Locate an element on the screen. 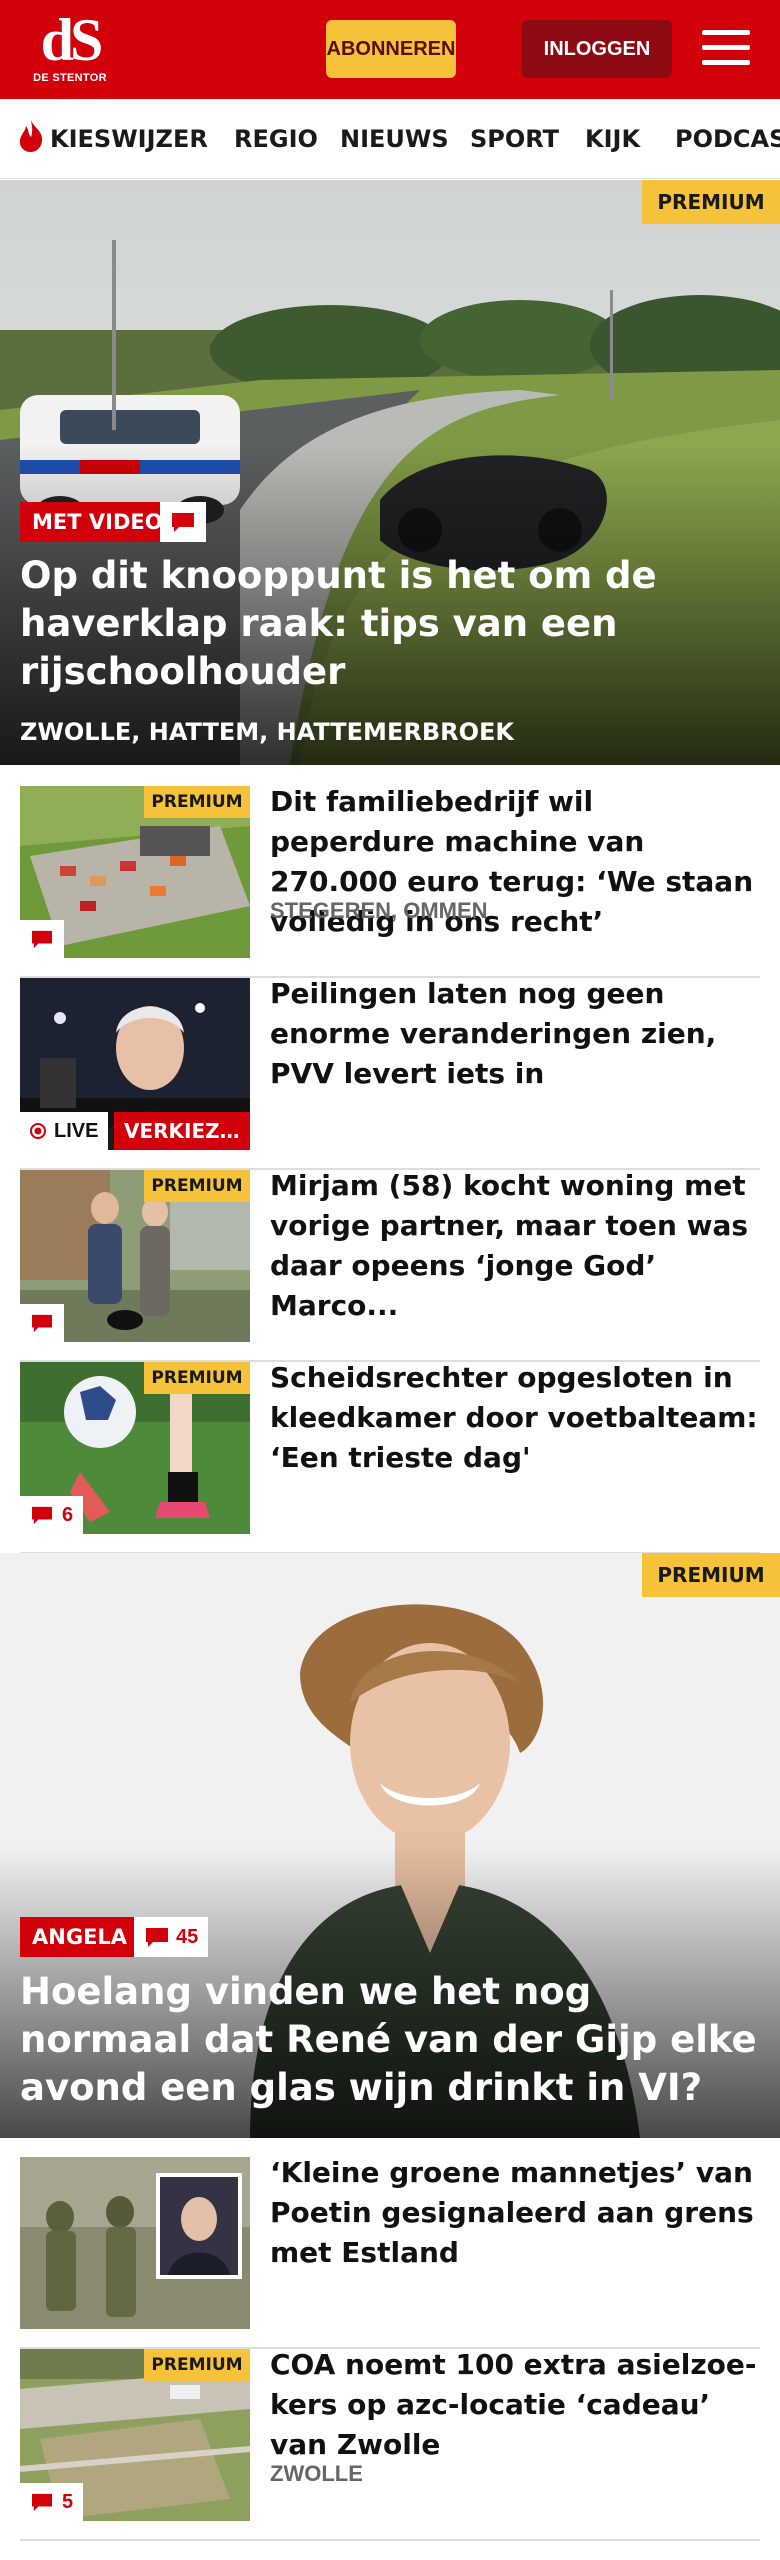 This screenshot has width=780, height=2560. site-logo: dS DE STENTOR is located at coordinates (70, 48).